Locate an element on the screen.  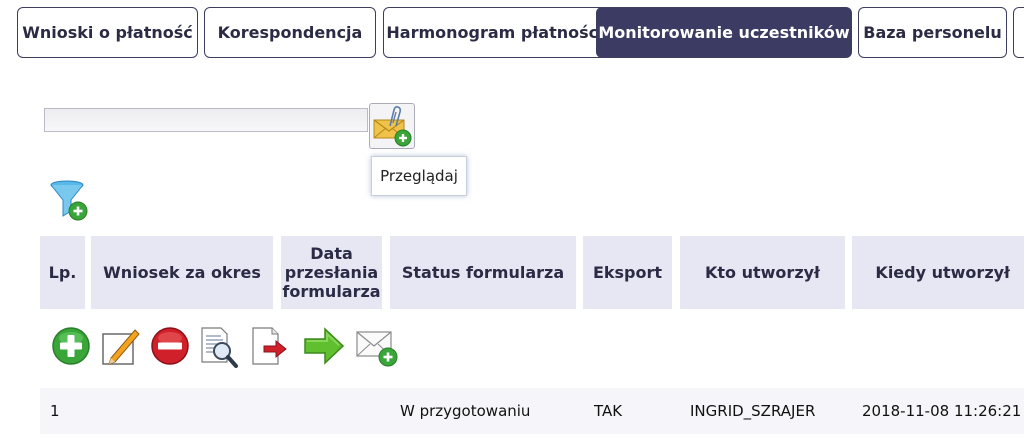
add-icon is located at coordinates (71, 346).